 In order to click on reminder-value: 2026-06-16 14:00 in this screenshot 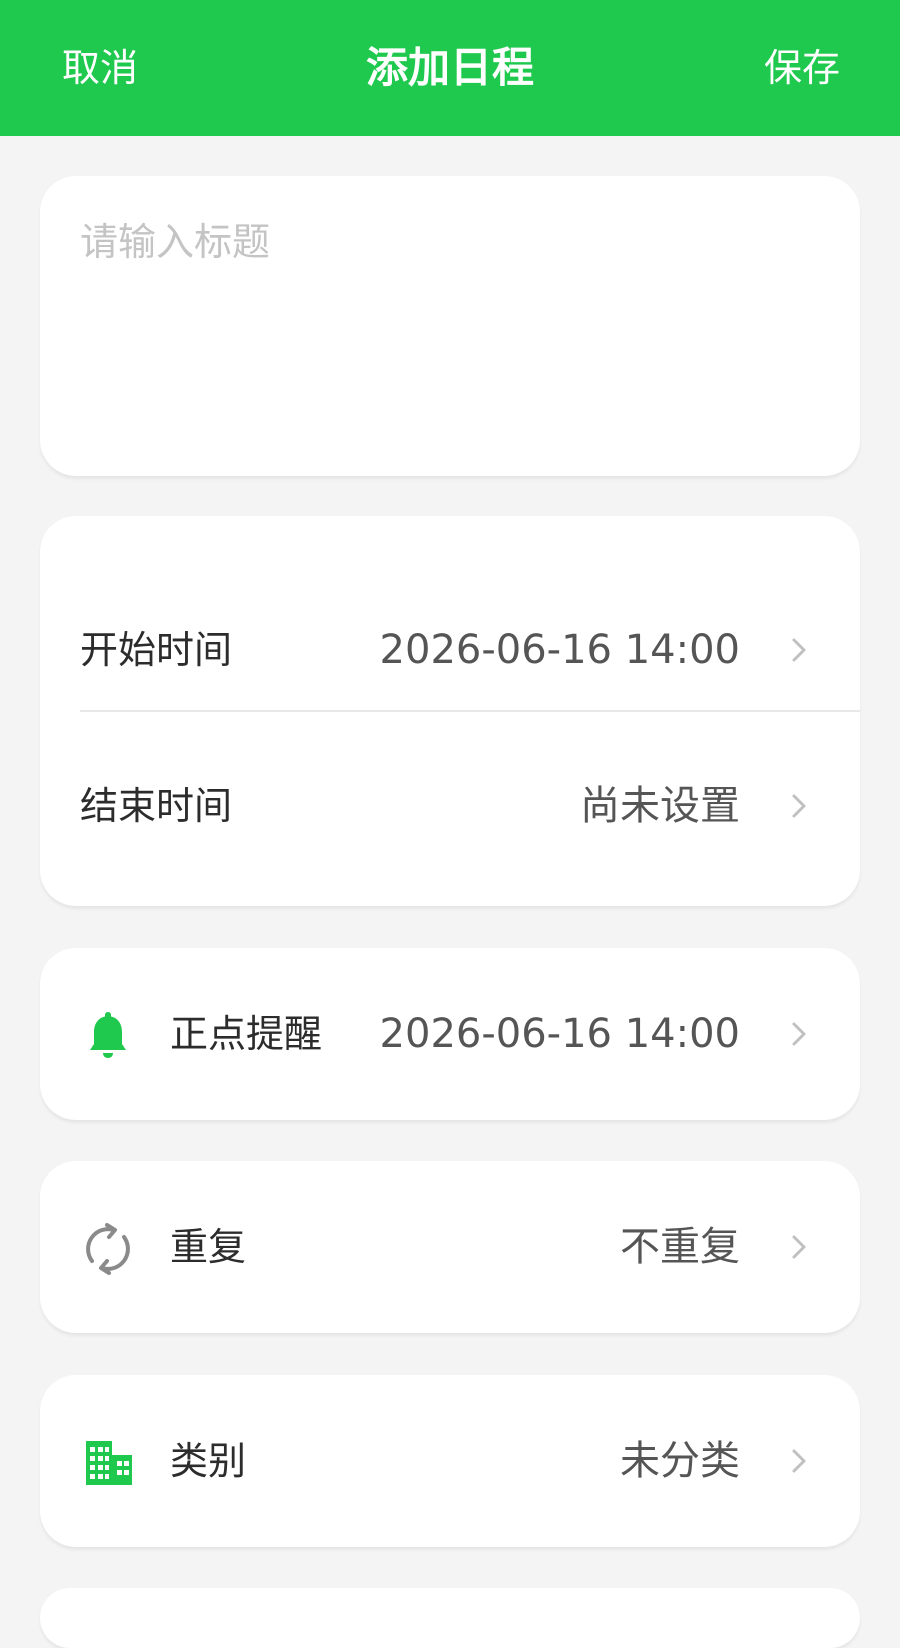, I will do `click(559, 1034)`.